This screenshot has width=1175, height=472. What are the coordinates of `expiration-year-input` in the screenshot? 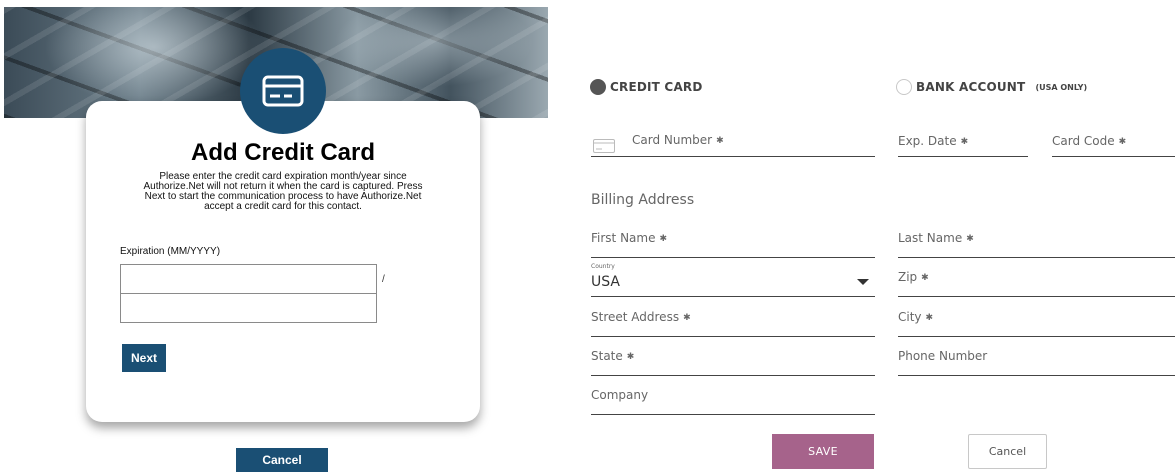 It's located at (248, 308).